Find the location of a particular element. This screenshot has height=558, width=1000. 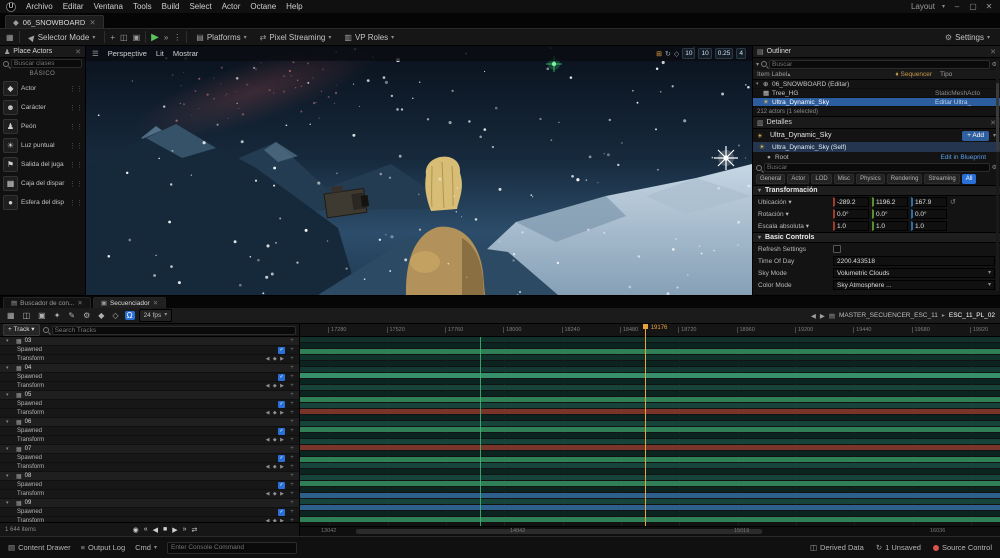

place-actor-caja-del-dispar: ▦ Caja del dispar ⋮⋮ is located at coordinates (42, 183).